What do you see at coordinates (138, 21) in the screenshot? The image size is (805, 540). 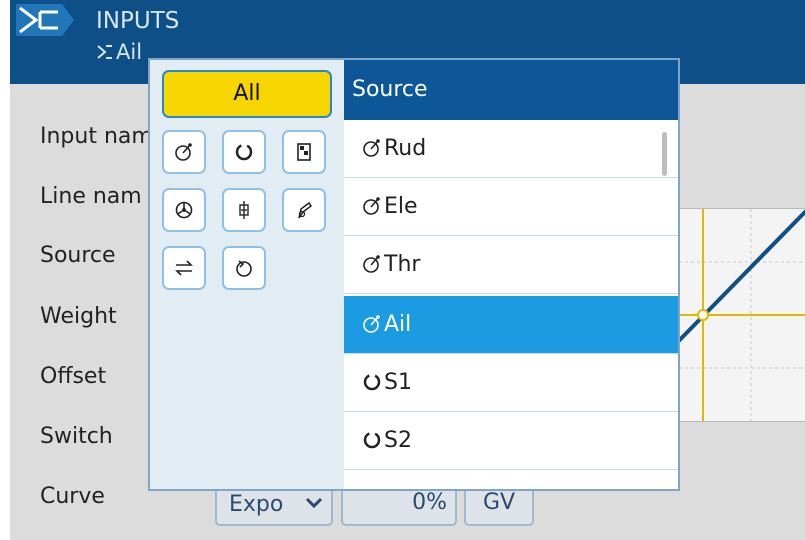 I see `page-title: INPUTS` at bounding box center [138, 21].